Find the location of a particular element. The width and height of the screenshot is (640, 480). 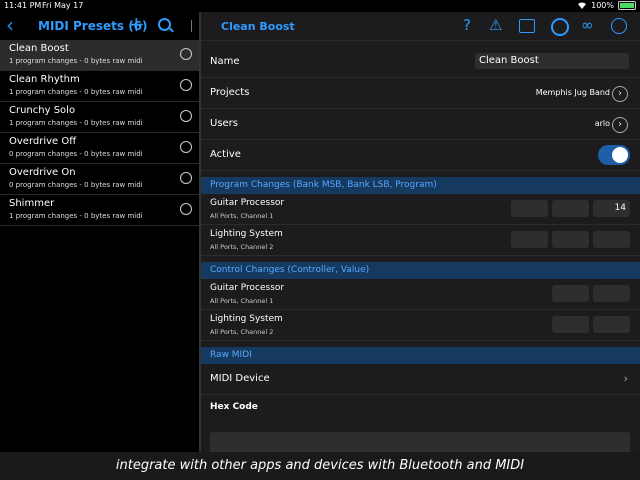

status-date: Fri May 17 is located at coordinates (63, 5).